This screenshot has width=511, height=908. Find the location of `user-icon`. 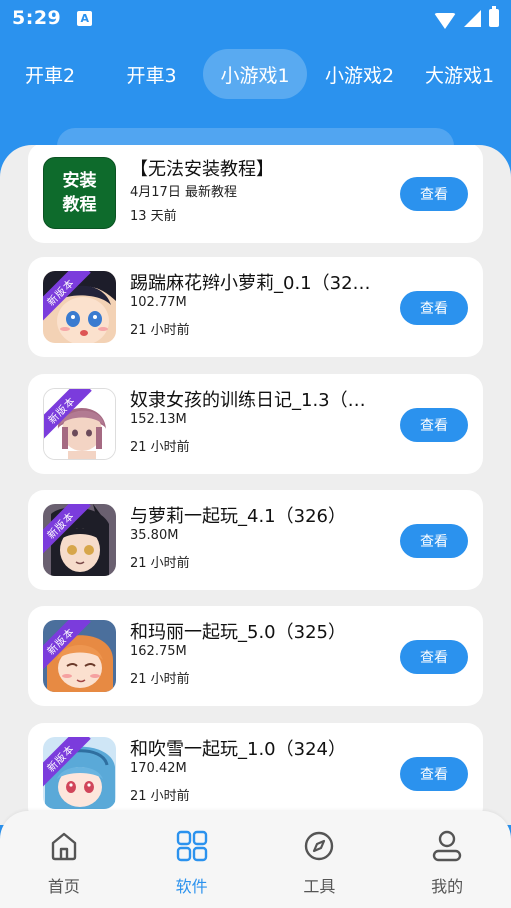

user-icon is located at coordinates (447, 846).